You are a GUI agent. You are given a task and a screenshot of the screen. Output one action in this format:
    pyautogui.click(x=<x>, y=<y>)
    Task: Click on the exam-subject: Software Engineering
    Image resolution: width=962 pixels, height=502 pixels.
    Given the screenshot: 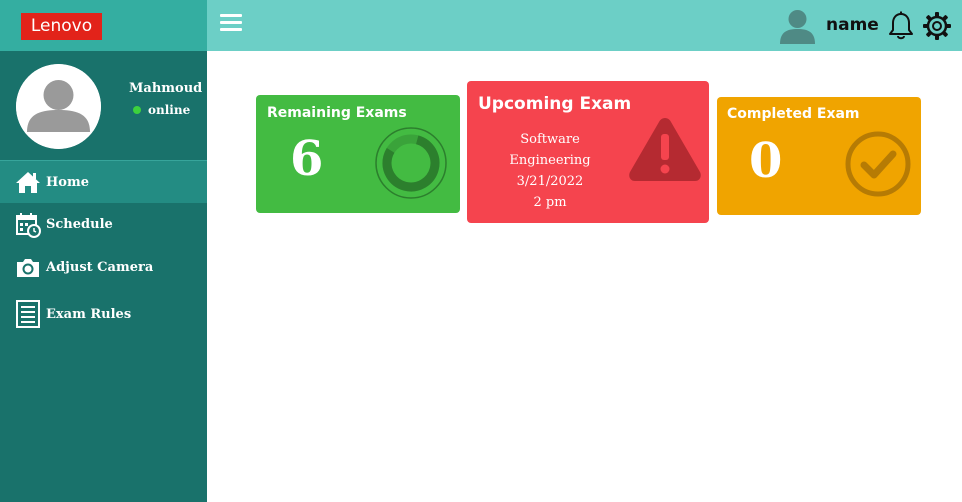 What is the action you would take?
    pyautogui.click(x=550, y=150)
    